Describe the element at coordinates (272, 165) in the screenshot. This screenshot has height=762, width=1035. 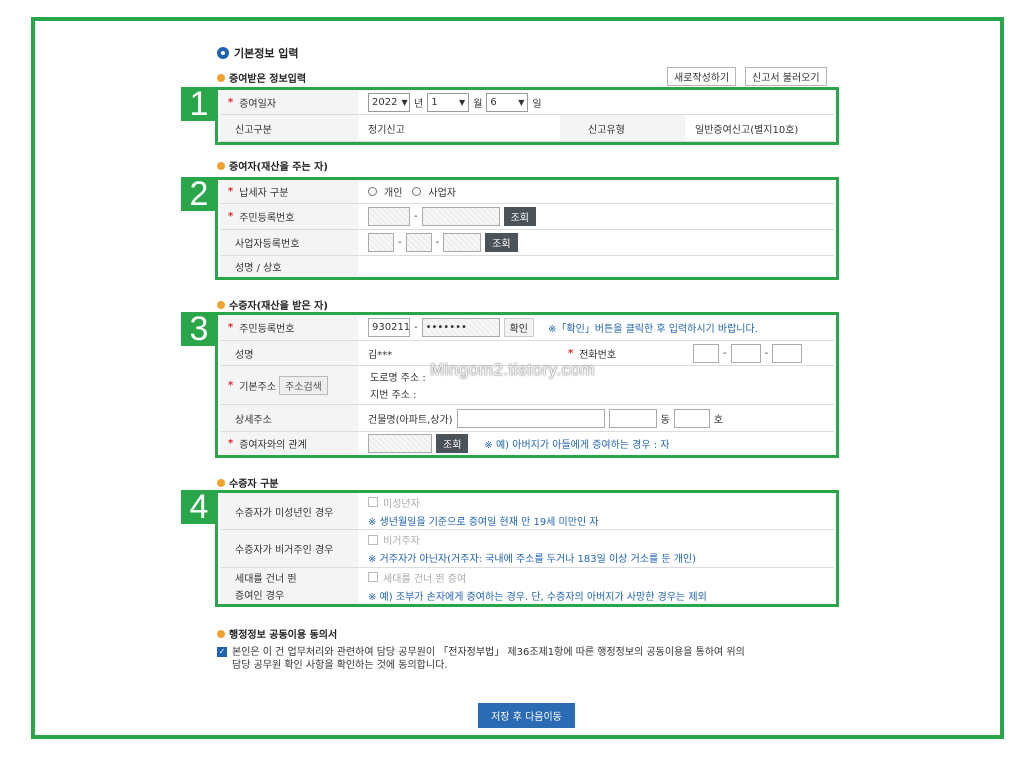
I see `section-title-donor: 증여자(재산을 주는 자)` at that location.